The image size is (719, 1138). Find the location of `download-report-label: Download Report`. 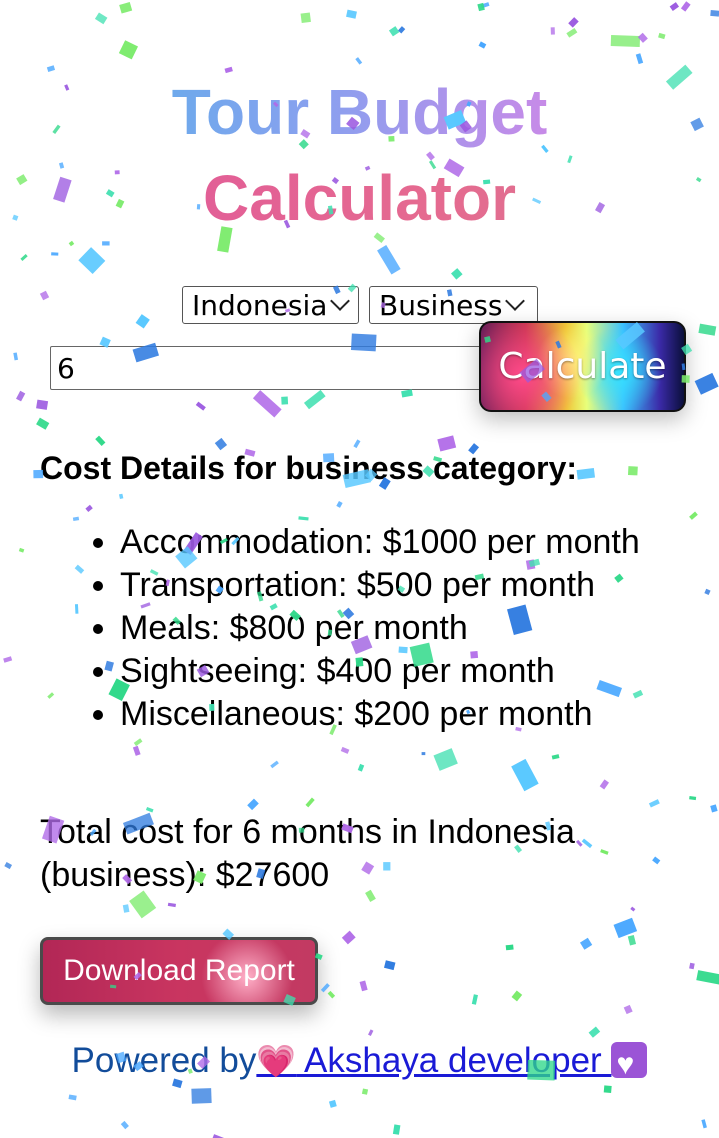

download-report-label: Download Report is located at coordinates (179, 970).